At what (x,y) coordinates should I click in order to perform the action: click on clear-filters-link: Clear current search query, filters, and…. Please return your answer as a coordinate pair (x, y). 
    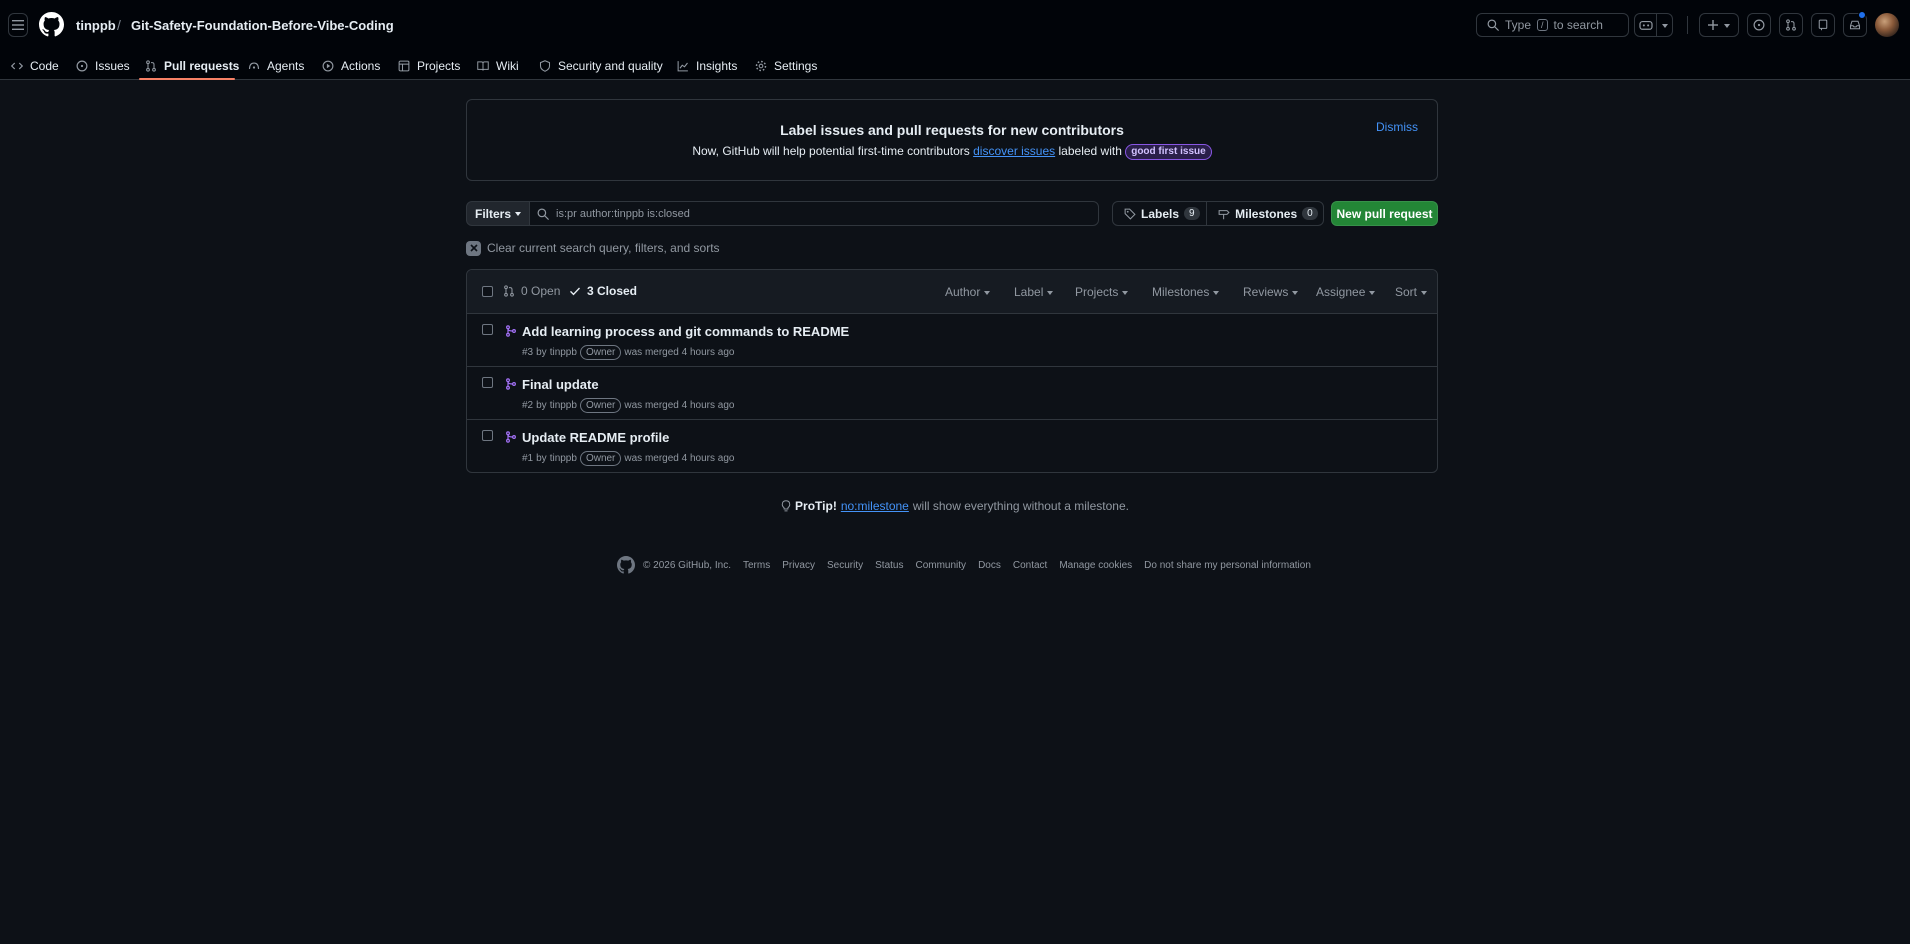
    Looking at the image, I should click on (593, 248).